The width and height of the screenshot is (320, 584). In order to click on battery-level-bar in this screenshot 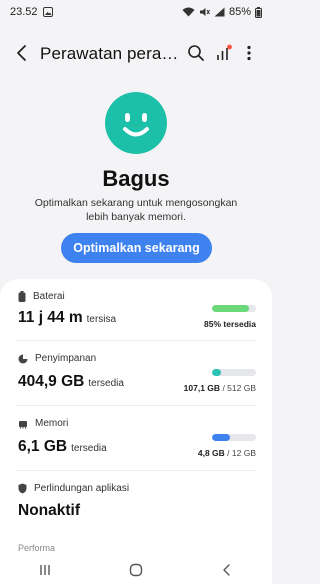, I will do `click(234, 308)`.